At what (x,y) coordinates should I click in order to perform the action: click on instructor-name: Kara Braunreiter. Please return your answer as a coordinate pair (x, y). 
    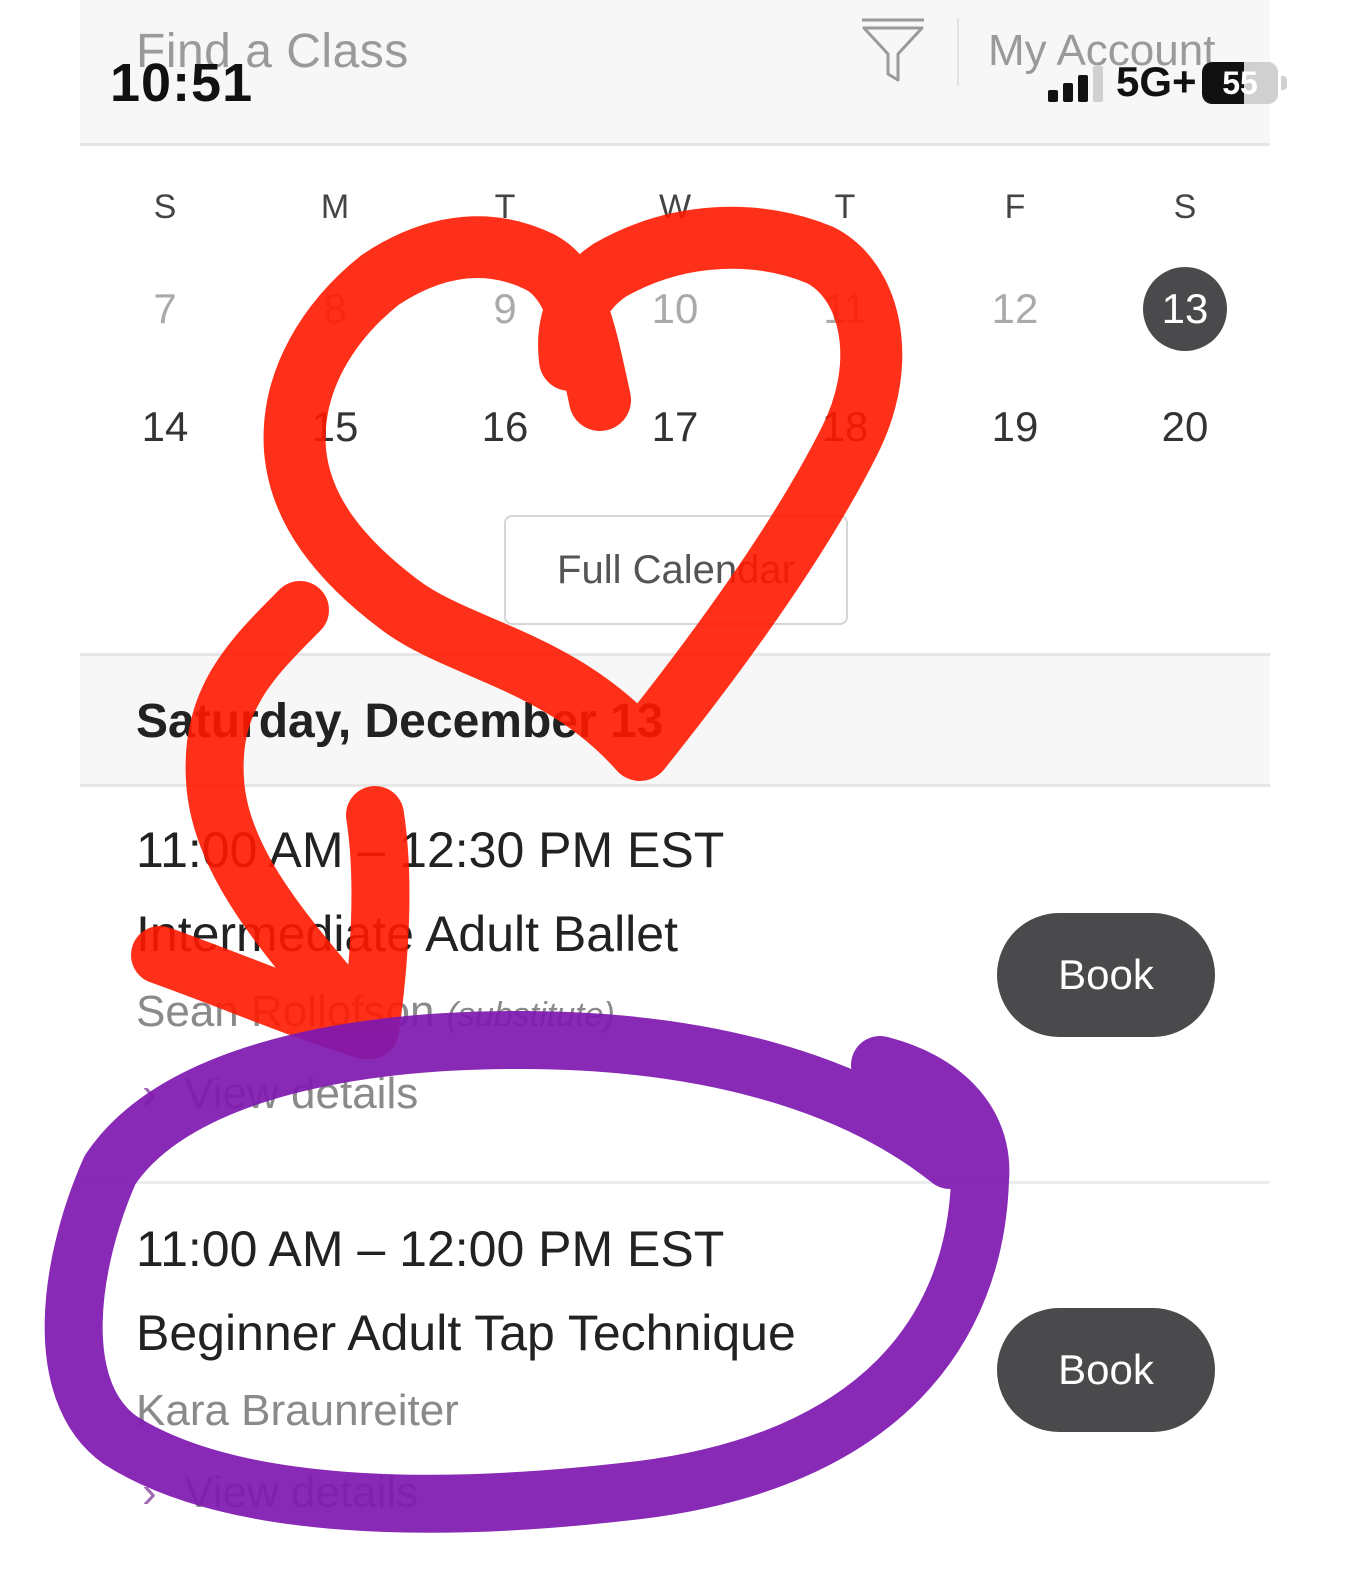
    Looking at the image, I should click on (297, 1410).